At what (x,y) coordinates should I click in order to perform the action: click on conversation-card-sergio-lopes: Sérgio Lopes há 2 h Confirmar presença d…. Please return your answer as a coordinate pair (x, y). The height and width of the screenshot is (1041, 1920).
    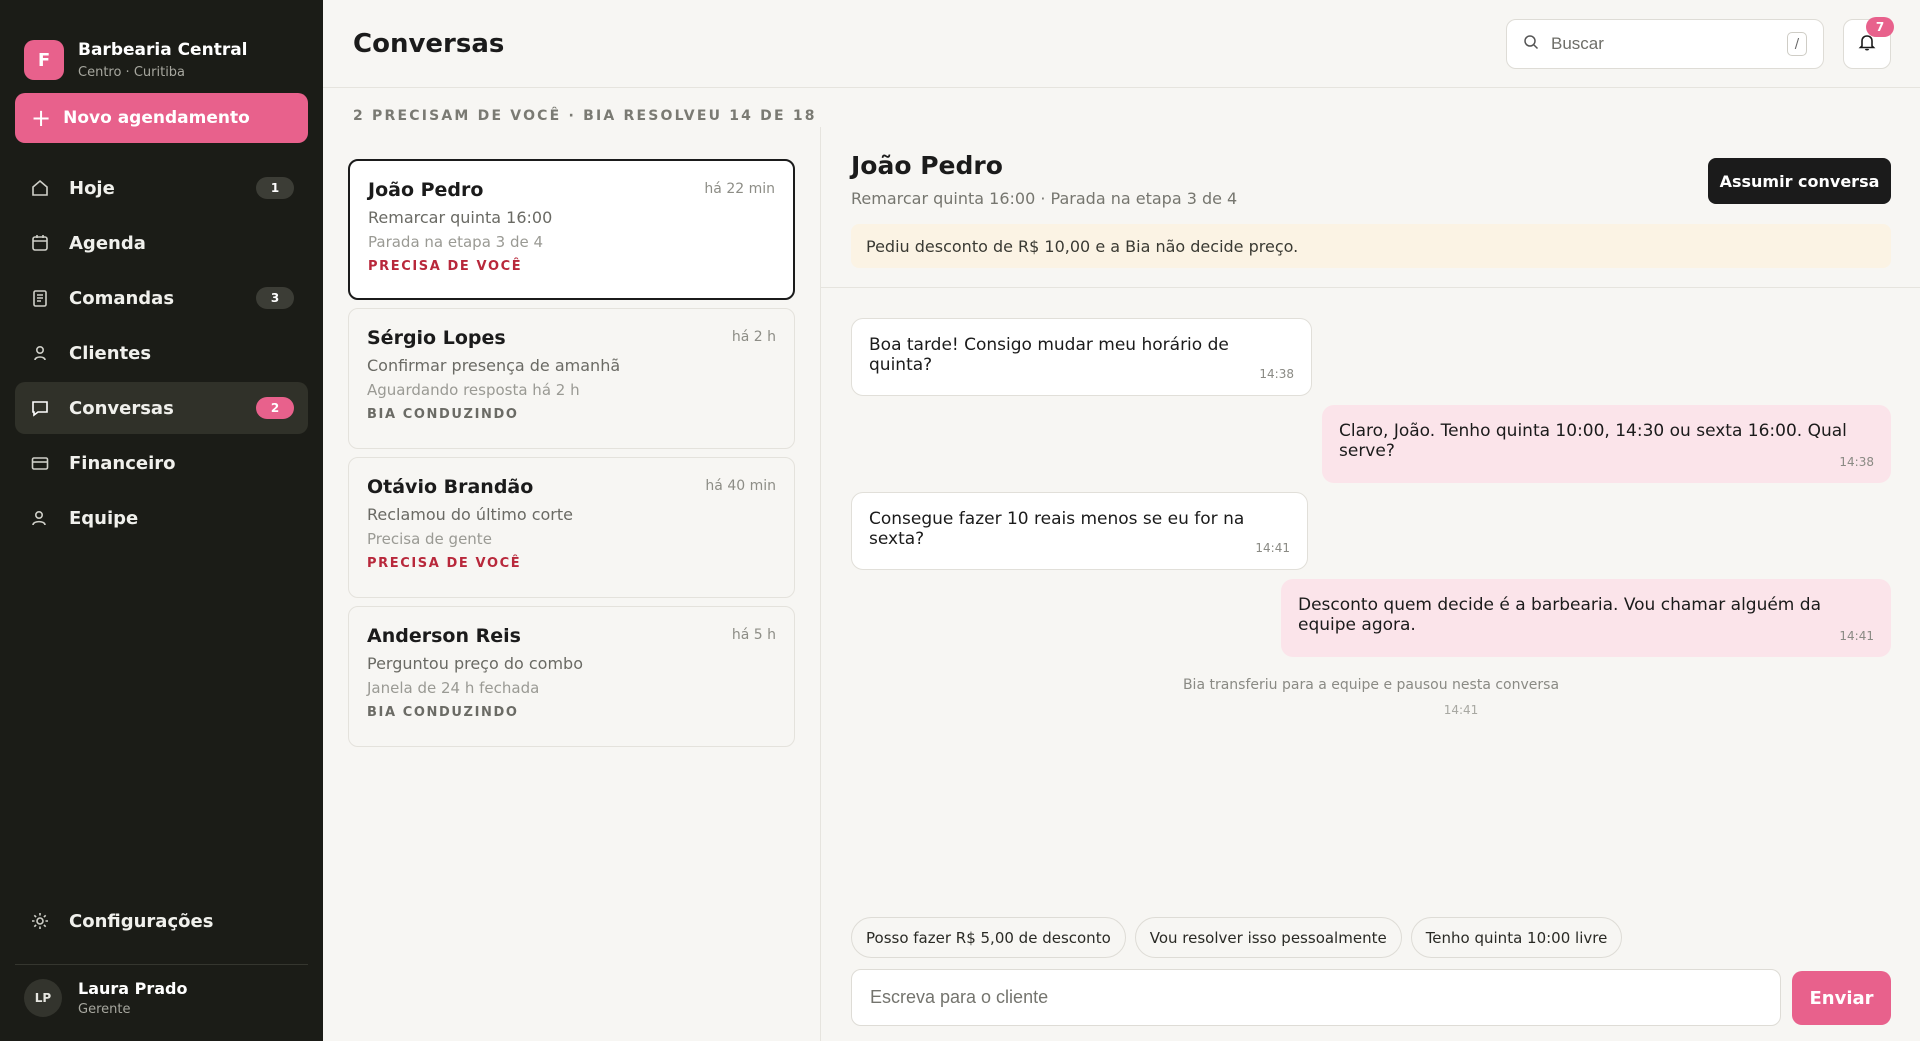
    Looking at the image, I should click on (571, 378).